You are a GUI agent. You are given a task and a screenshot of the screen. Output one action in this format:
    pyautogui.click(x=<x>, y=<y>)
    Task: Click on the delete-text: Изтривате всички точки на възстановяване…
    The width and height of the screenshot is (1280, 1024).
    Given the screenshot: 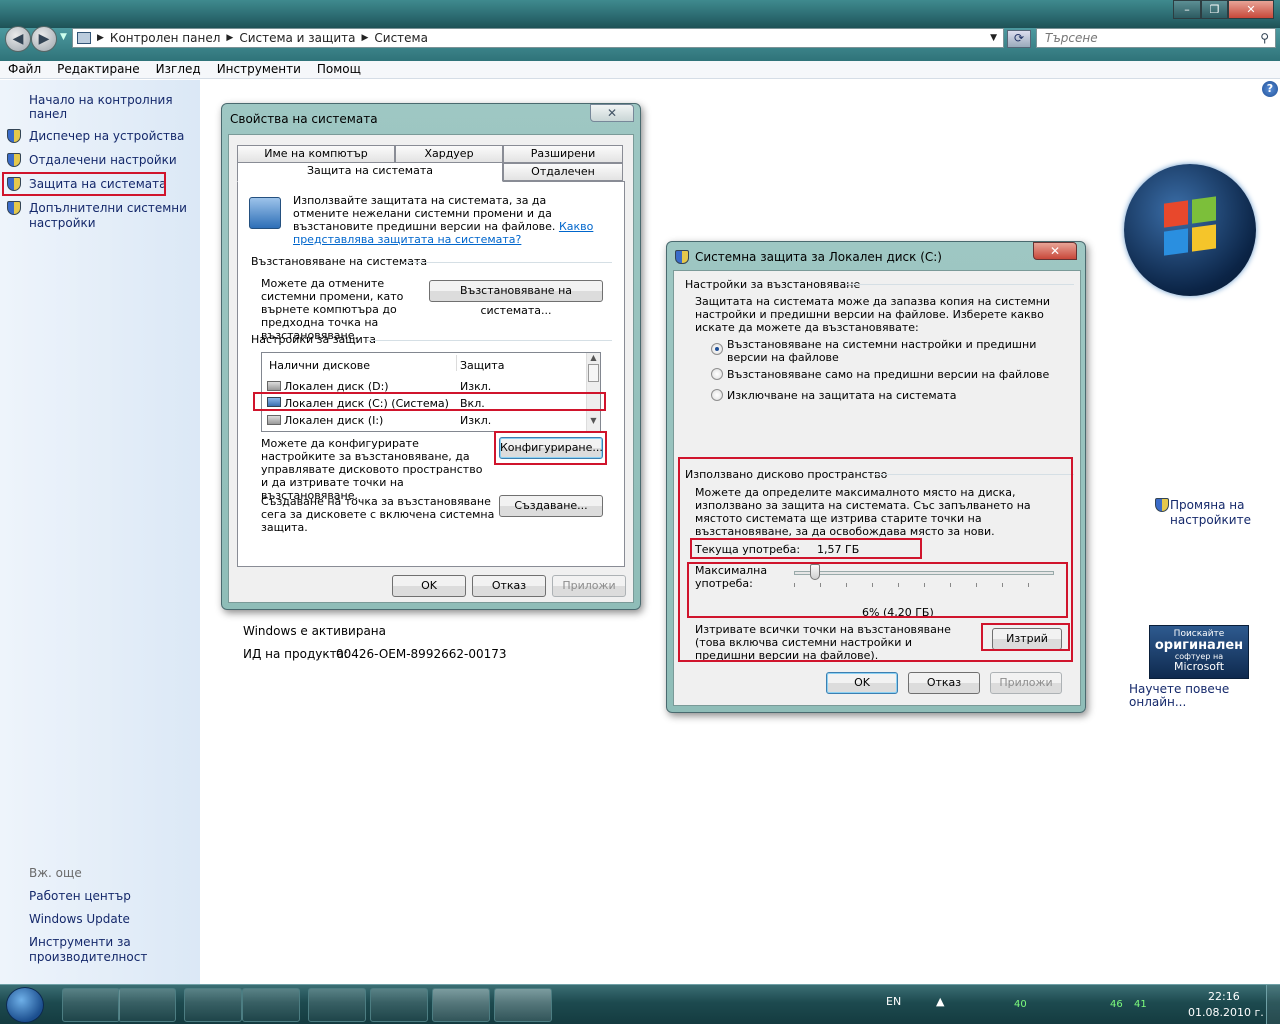 What is the action you would take?
    pyautogui.click(x=823, y=642)
    